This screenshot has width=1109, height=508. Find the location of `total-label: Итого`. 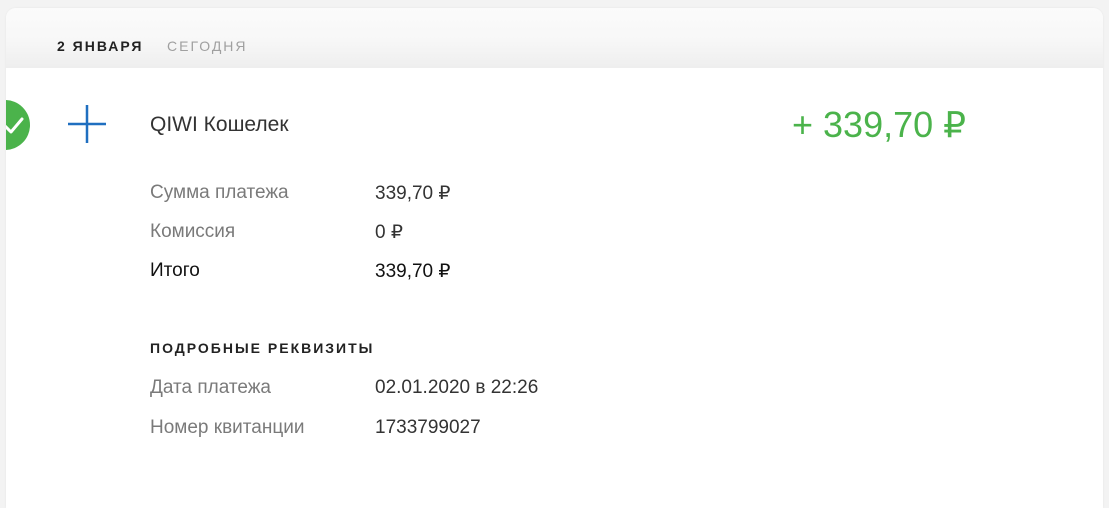

total-label: Итого is located at coordinates (175, 270).